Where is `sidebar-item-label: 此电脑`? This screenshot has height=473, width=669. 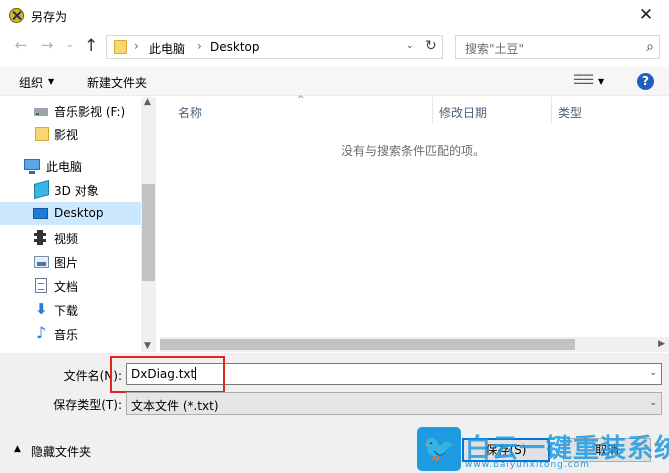 sidebar-item-label: 此电脑 is located at coordinates (64, 167).